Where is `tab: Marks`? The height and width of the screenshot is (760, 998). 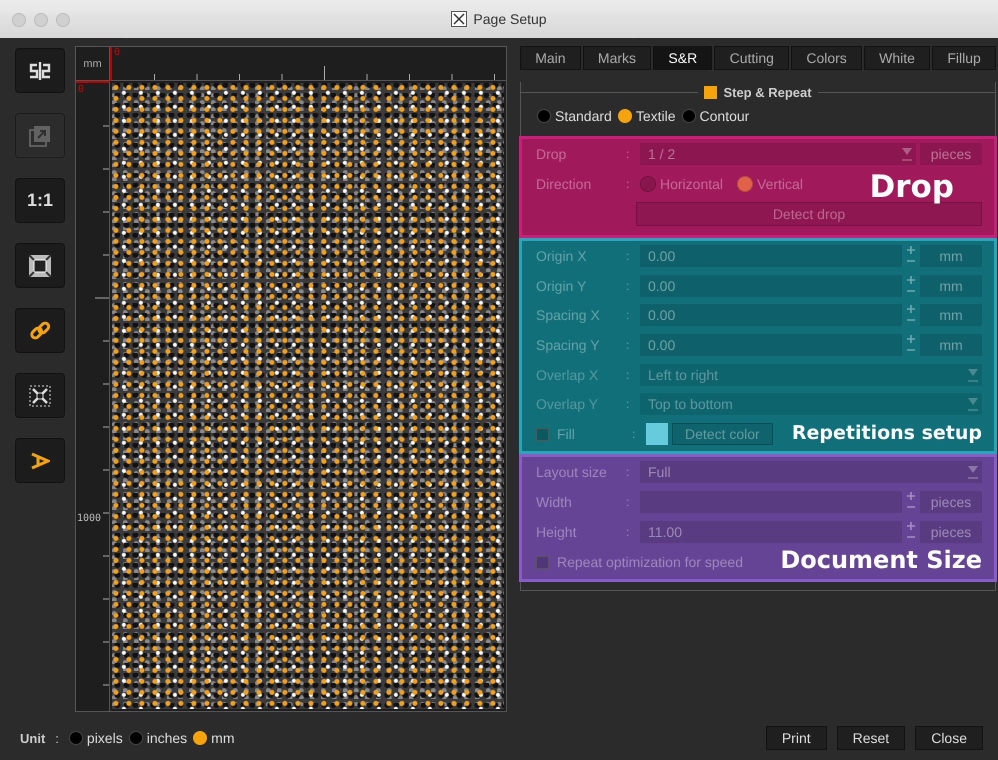 tab: Marks is located at coordinates (617, 58).